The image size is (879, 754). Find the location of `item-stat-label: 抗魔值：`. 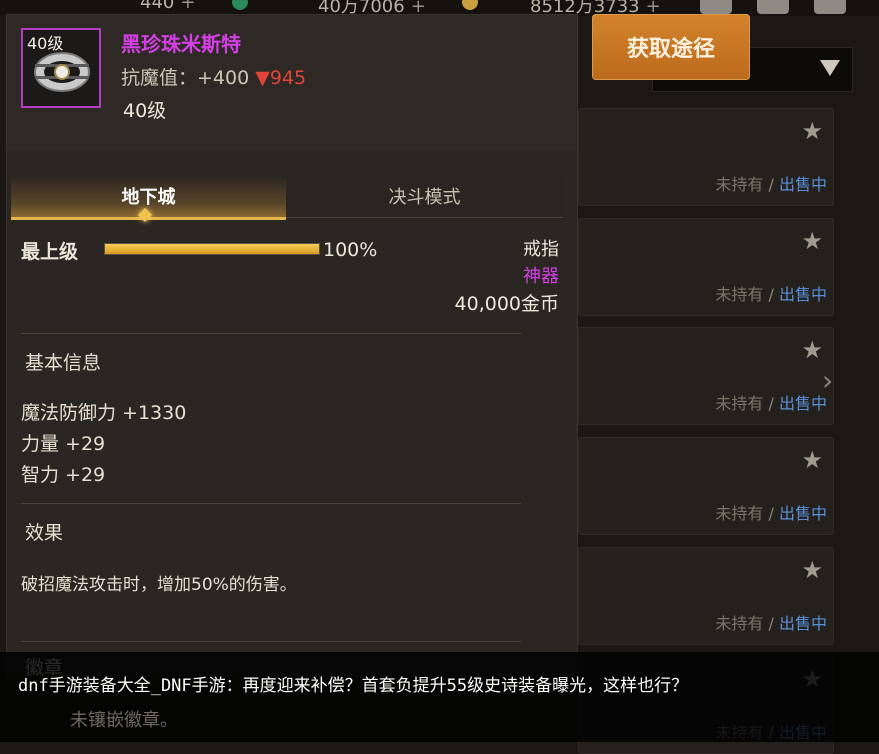

item-stat-label: 抗魔值： is located at coordinates (159, 78).